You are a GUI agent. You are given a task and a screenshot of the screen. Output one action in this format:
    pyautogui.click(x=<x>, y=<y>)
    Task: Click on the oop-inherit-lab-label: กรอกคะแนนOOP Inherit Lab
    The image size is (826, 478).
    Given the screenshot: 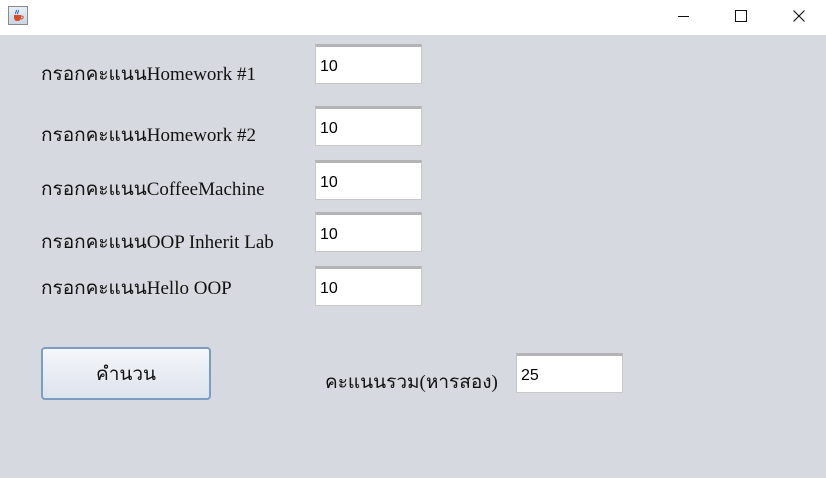 What is the action you would take?
    pyautogui.click(x=157, y=242)
    